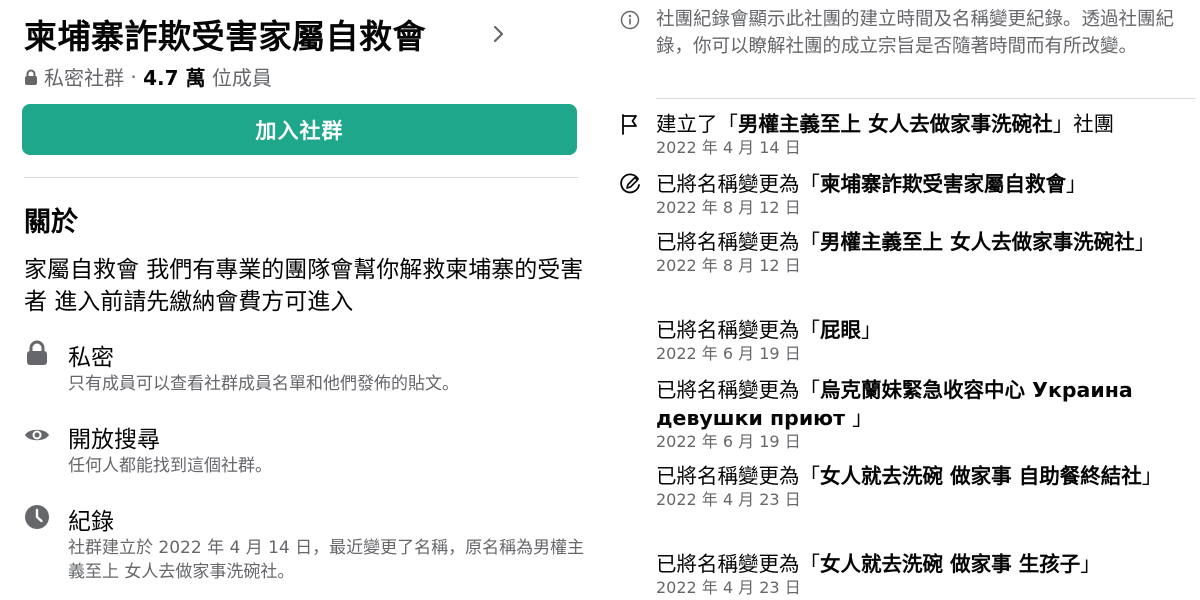  Describe the element at coordinates (499, 34) in the screenshot. I see `chevron-right-icon` at that location.